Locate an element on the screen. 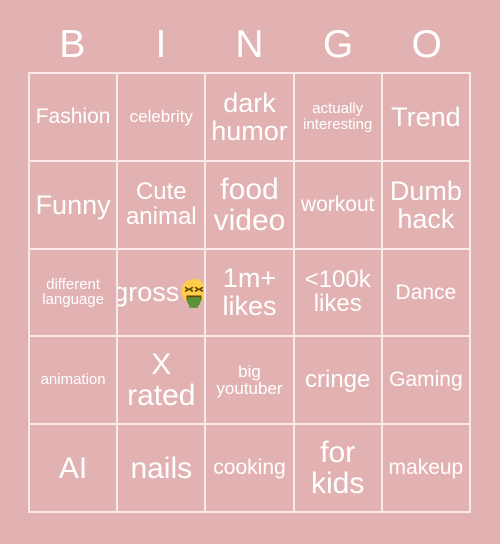 This screenshot has width=500, height=544. bingo-cell-label: dark humor is located at coordinates (249, 116).